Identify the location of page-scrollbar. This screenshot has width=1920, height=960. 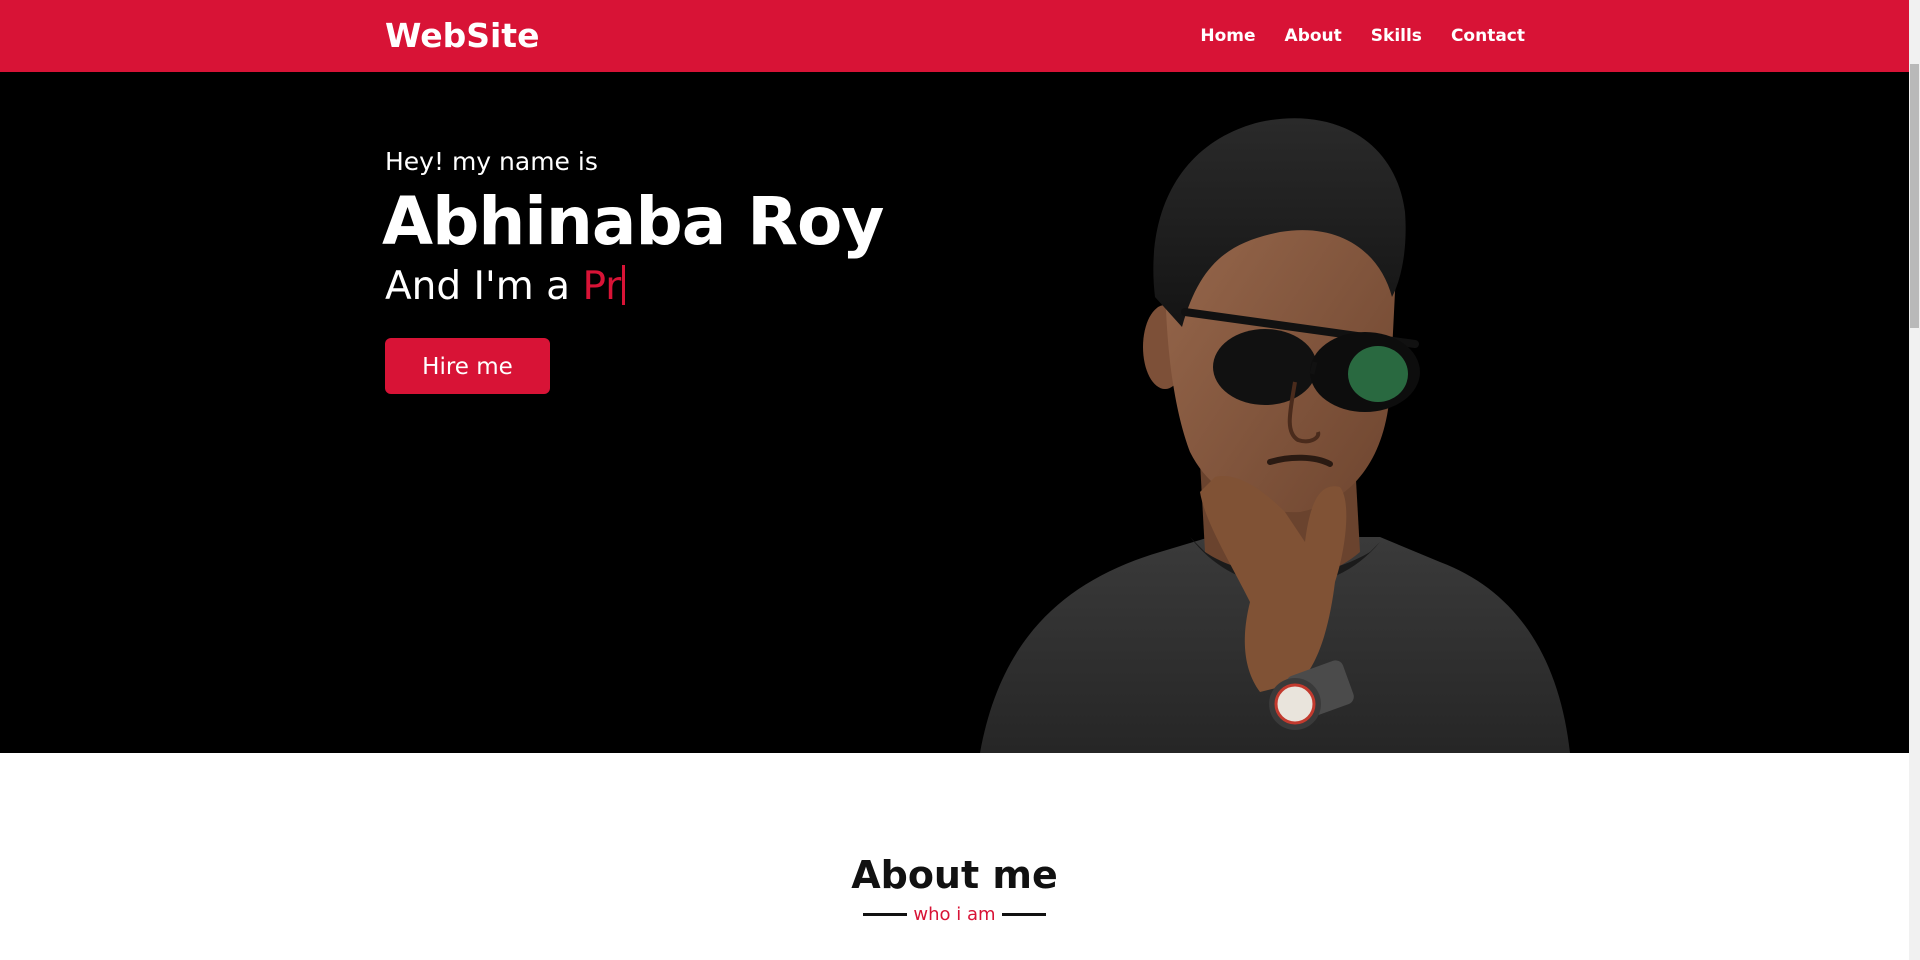
(1914, 480).